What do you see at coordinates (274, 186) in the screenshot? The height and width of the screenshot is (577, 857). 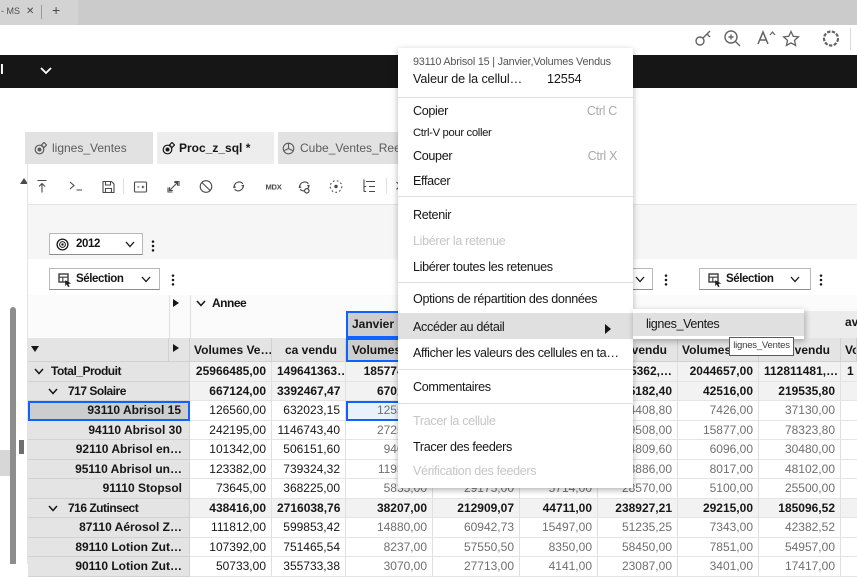 I see `svg-text: MDX` at bounding box center [274, 186].